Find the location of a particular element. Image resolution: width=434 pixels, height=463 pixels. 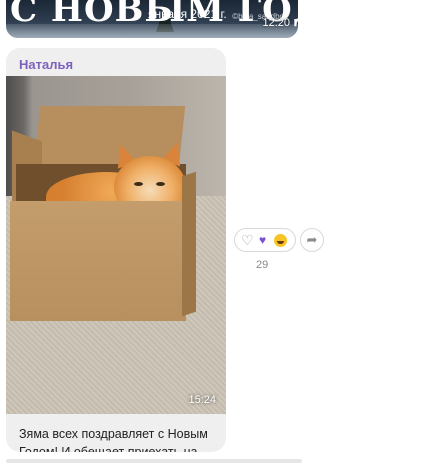

message-time: 15:24 is located at coordinates (202, 400).